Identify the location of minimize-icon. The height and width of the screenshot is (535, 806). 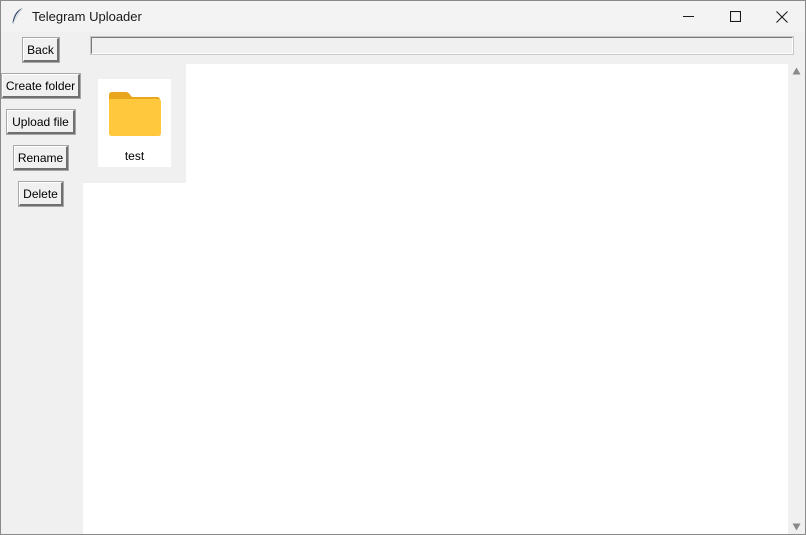
(688, 16).